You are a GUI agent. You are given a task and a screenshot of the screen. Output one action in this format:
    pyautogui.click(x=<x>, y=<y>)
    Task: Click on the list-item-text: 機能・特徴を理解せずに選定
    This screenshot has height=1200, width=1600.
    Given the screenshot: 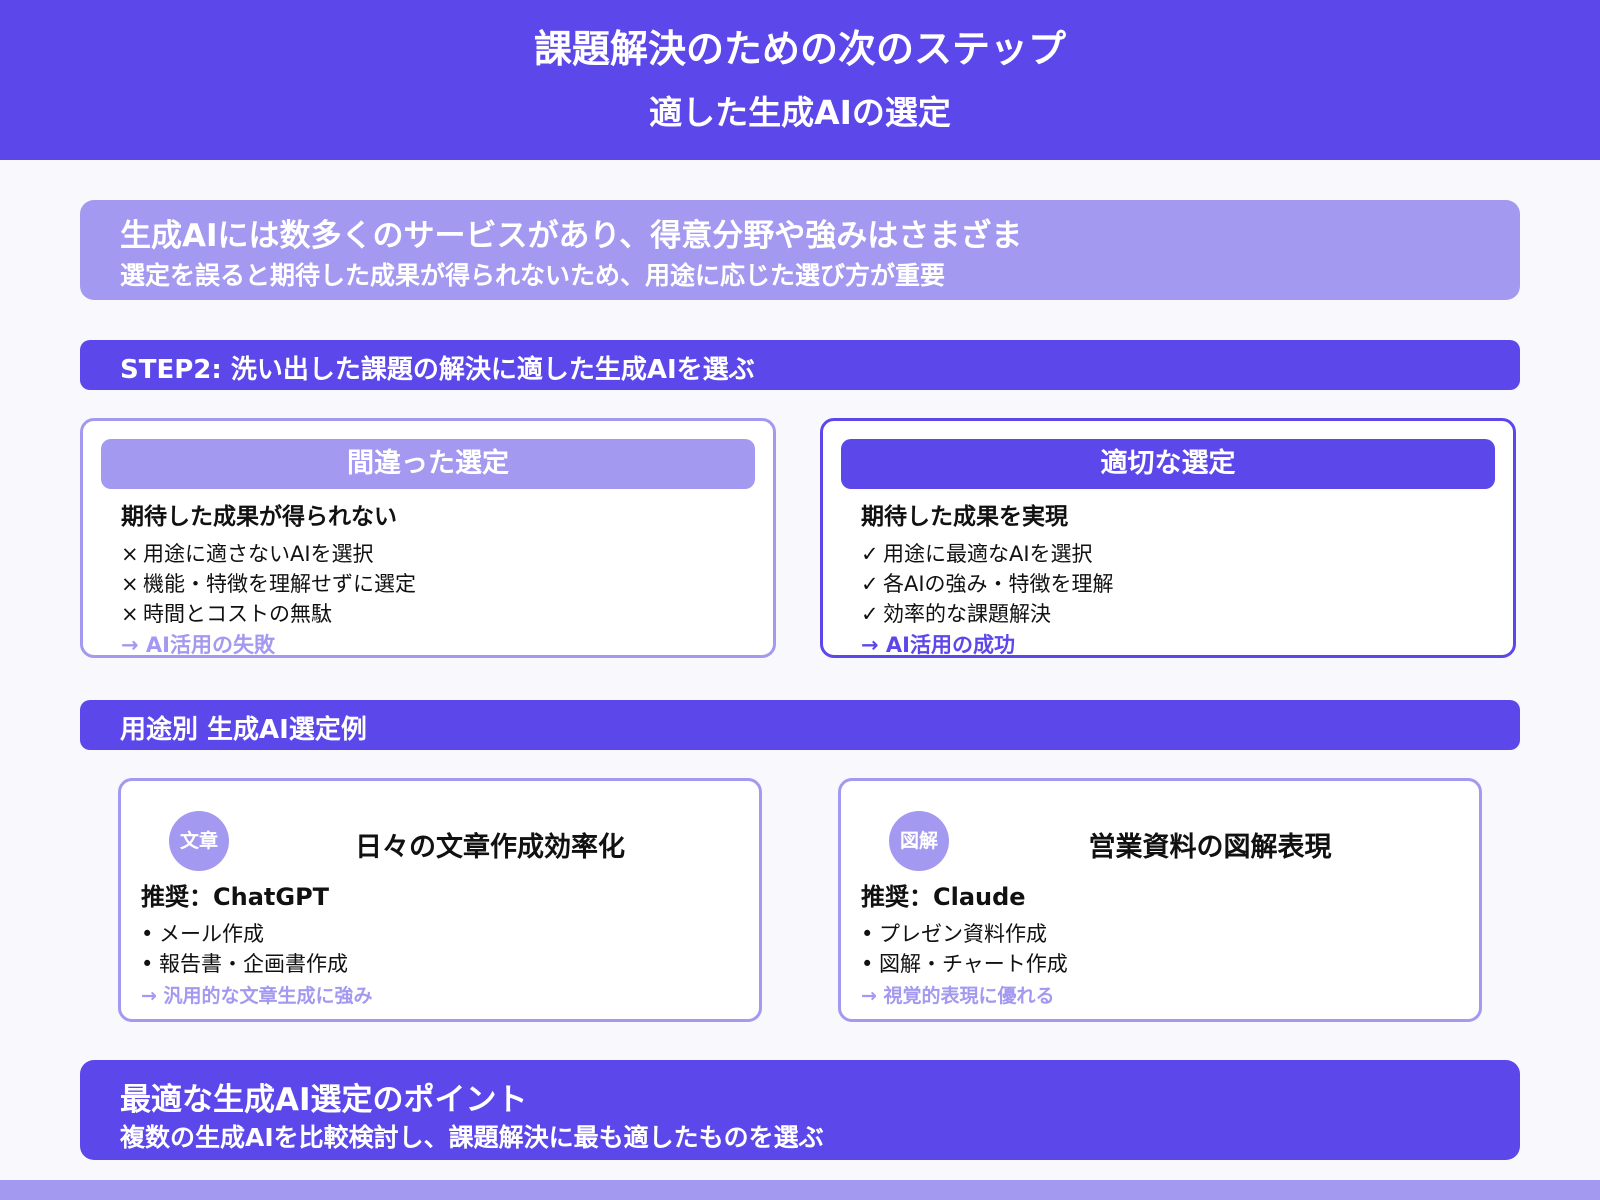 What is the action you would take?
    pyautogui.click(x=279, y=584)
    